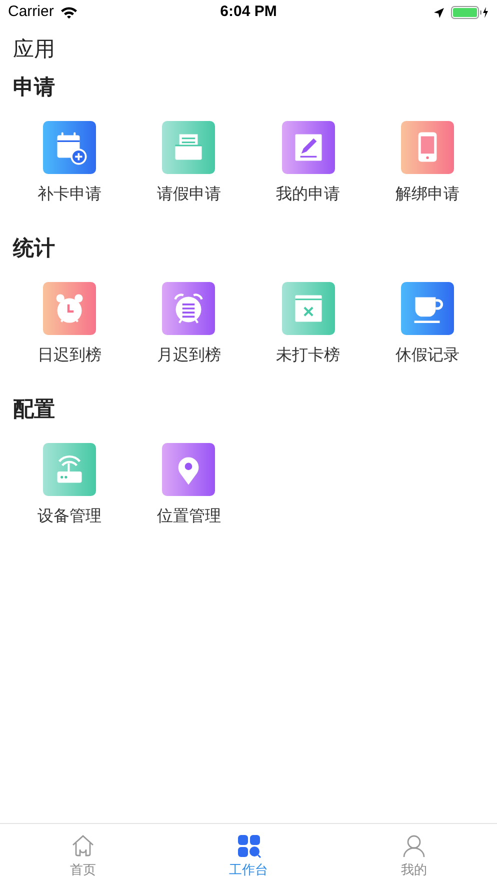 This screenshot has height=883, width=497. What do you see at coordinates (189, 469) in the screenshot?
I see `pin-icon` at bounding box center [189, 469].